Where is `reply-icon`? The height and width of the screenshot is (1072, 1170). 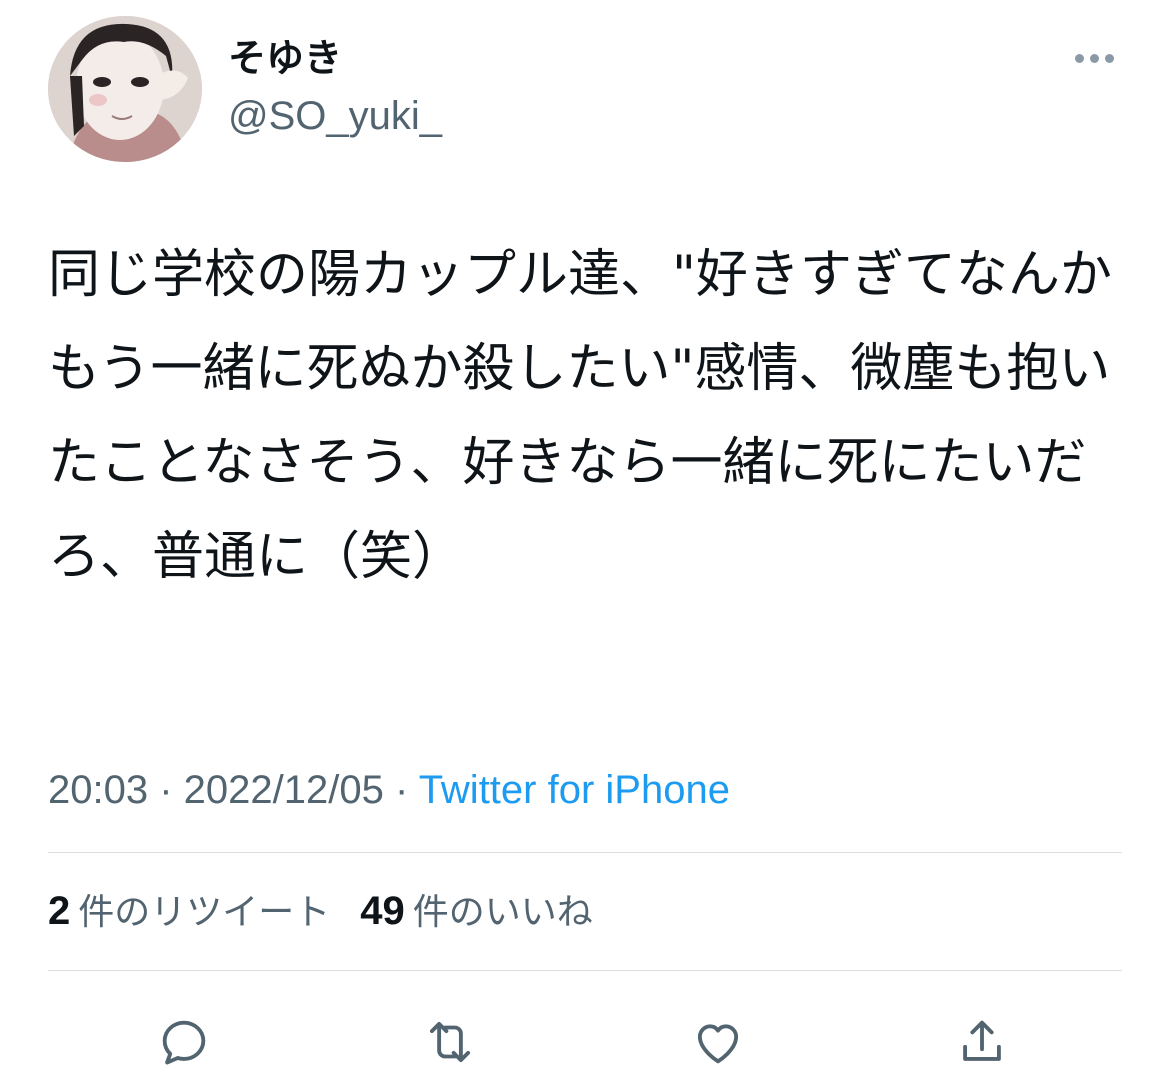
reply-icon is located at coordinates (184, 1042).